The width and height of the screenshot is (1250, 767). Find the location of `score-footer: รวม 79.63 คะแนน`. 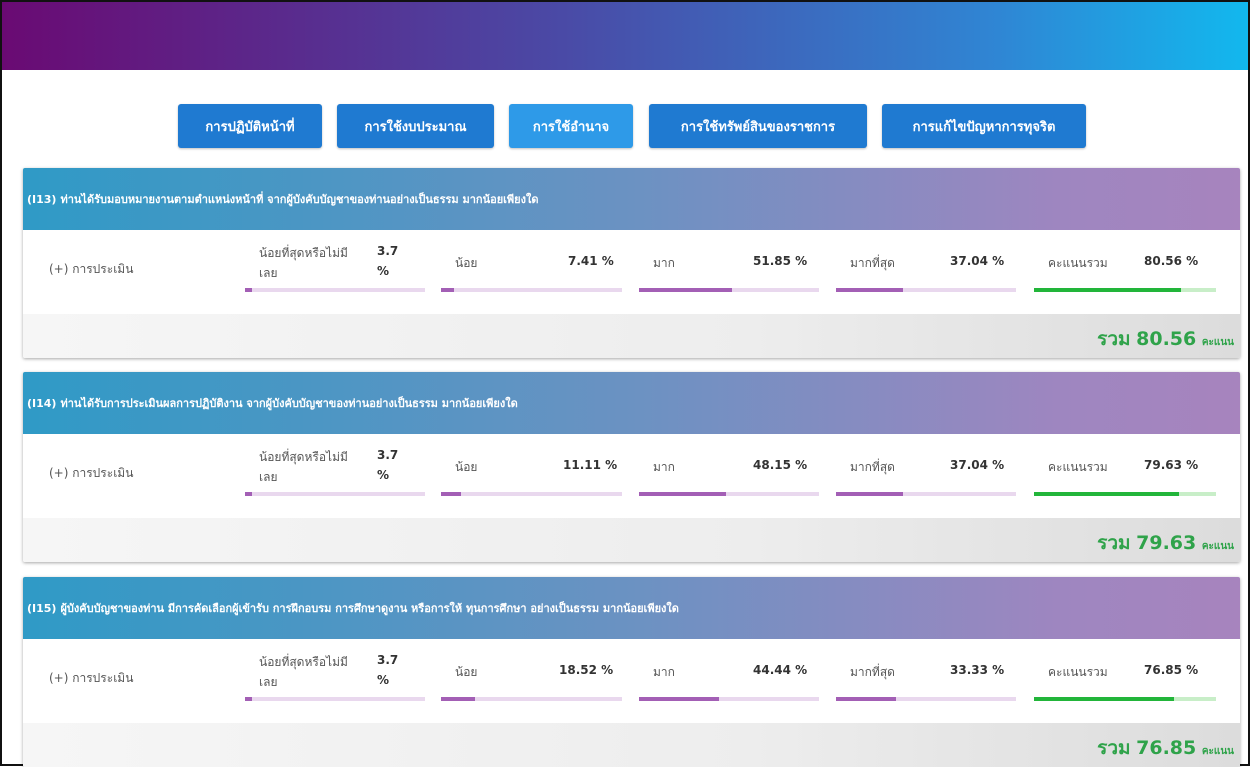

score-footer: รวม 79.63 คะแนน is located at coordinates (631, 540).